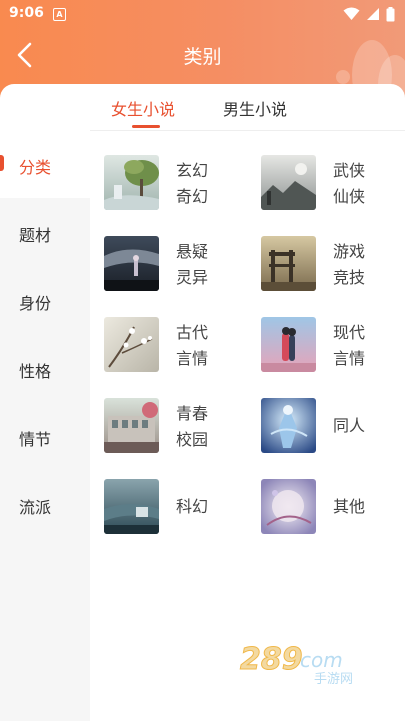 The height and width of the screenshot is (721, 405). I want to click on nav-bar: 类别, so click(202, 55).